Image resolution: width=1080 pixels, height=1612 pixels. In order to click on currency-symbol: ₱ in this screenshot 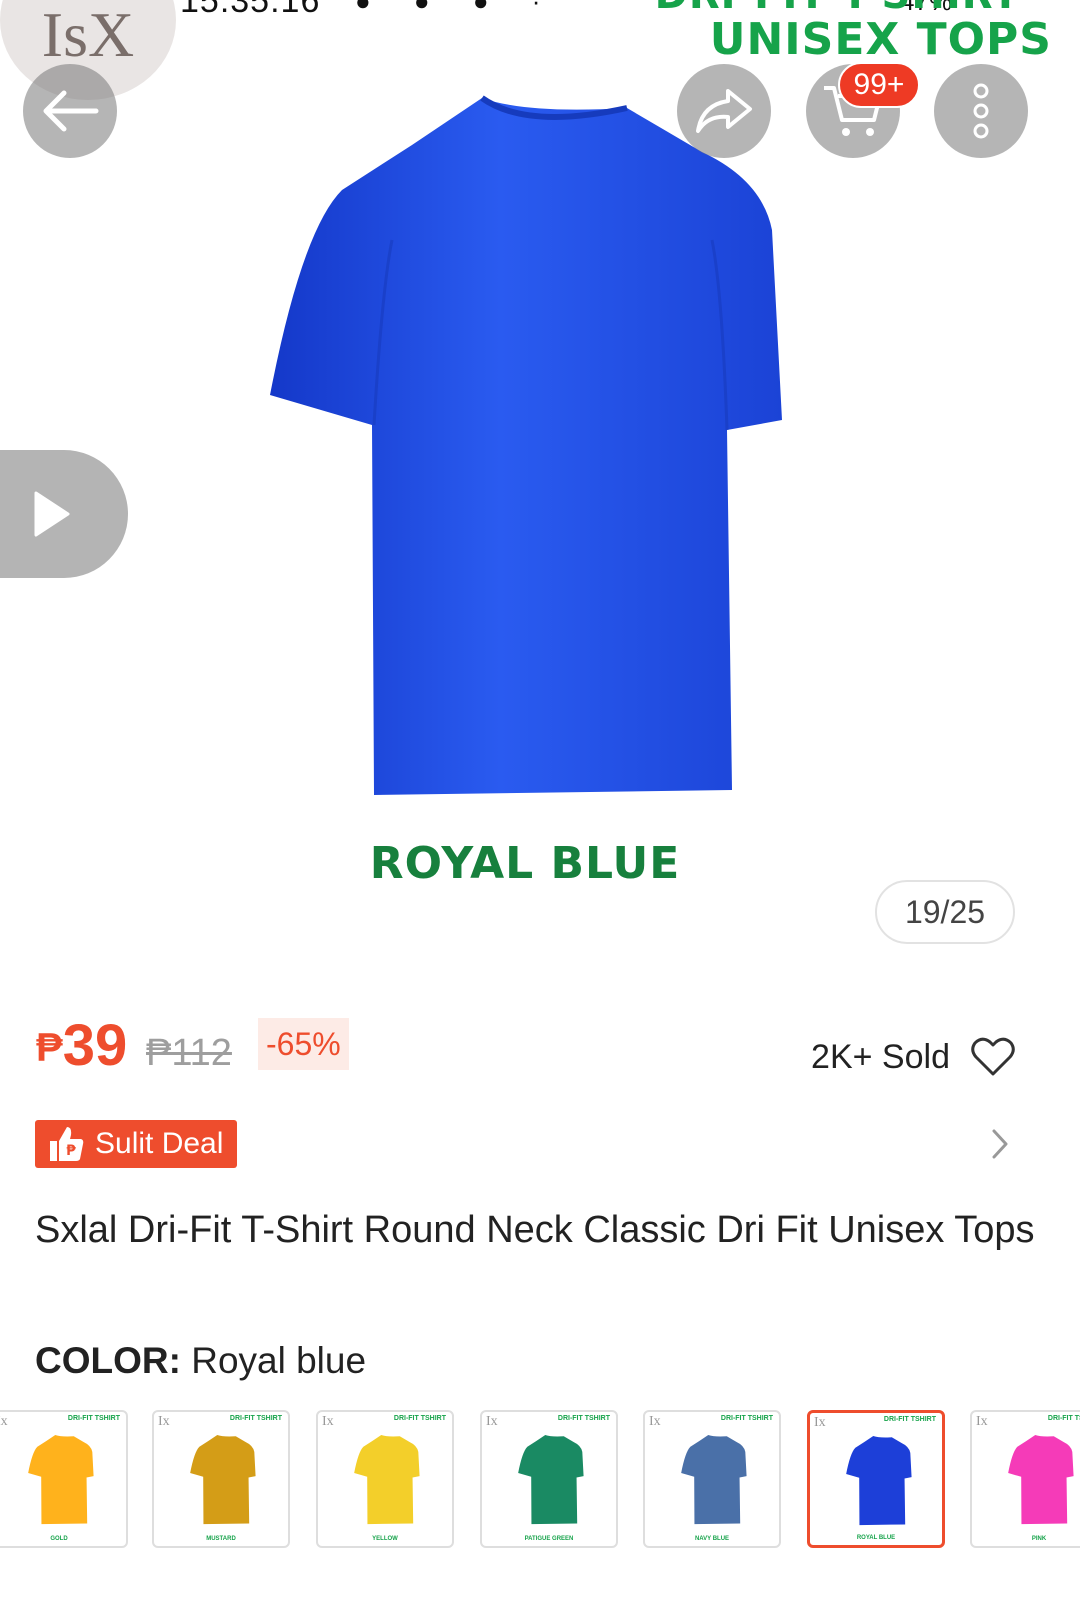, I will do `click(49, 1048)`.